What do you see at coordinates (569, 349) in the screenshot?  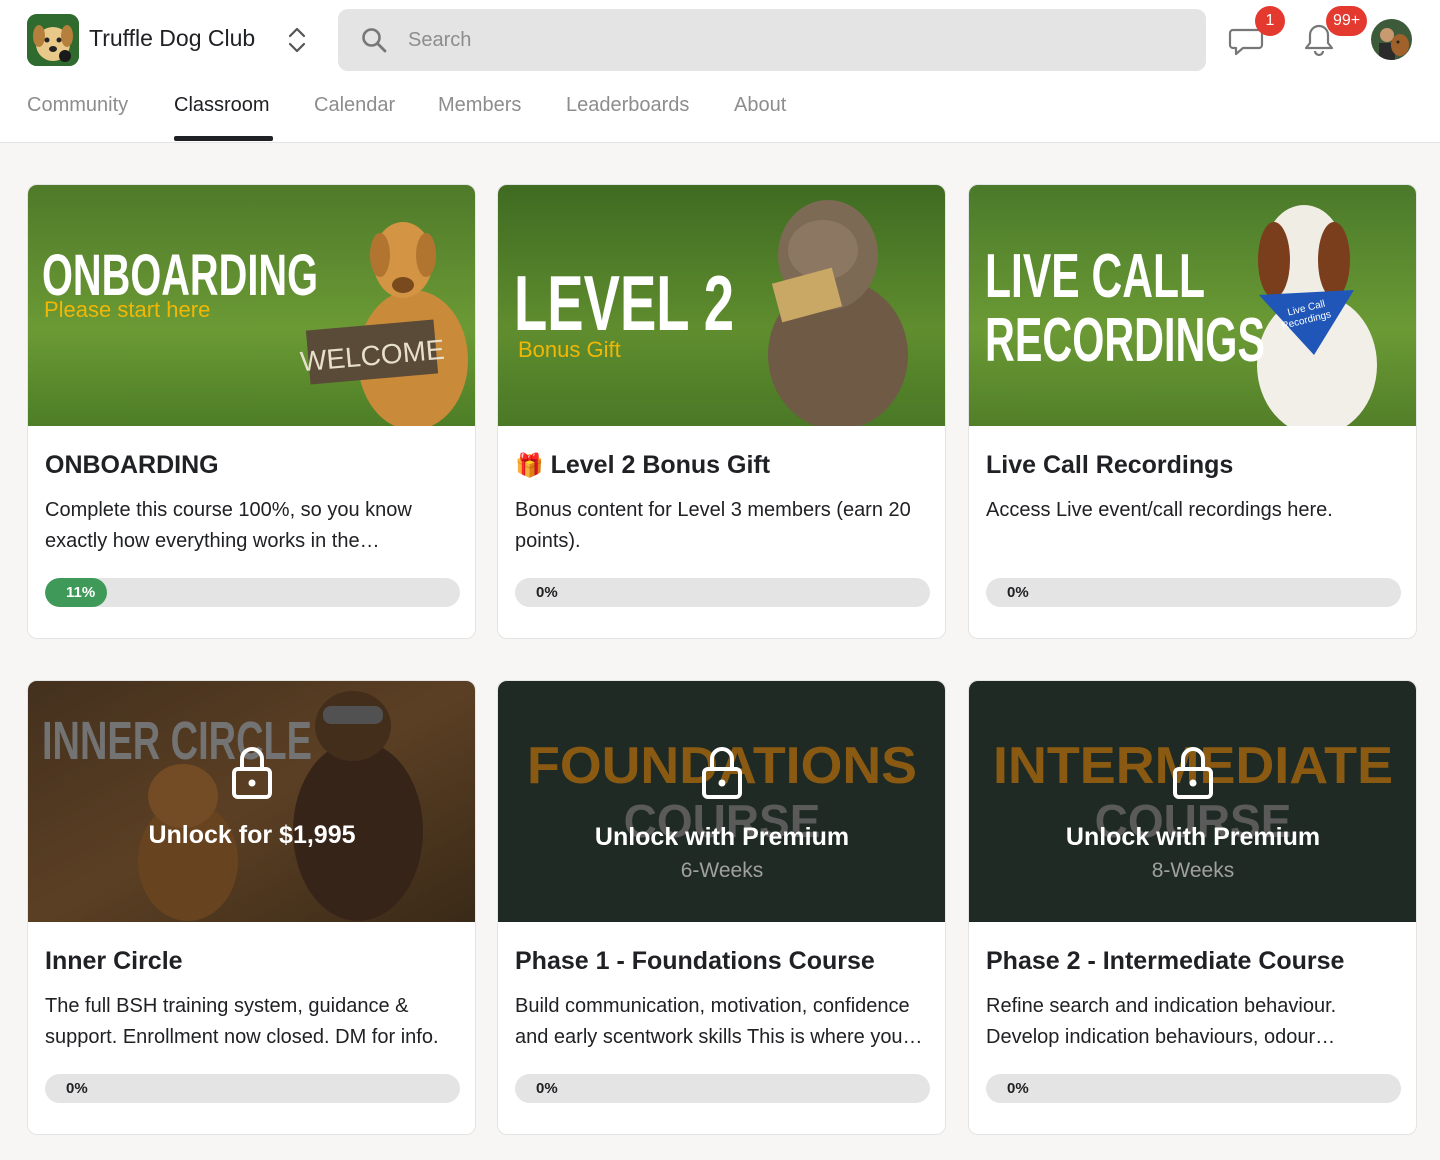 I see `cover-subtitle: Bonus Gift` at bounding box center [569, 349].